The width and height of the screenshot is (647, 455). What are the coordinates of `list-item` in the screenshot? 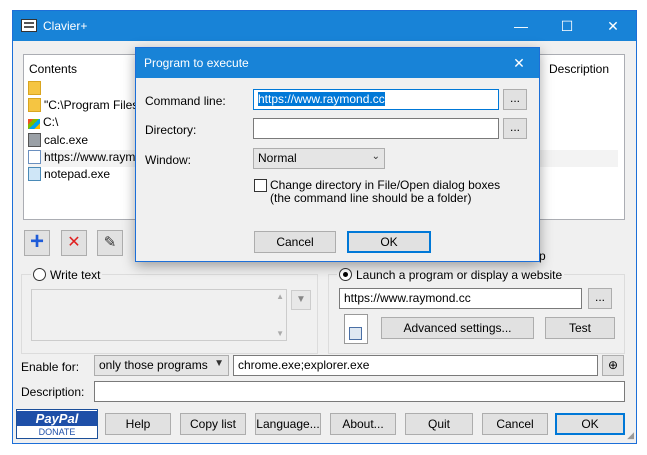 It's located at (36, 89).